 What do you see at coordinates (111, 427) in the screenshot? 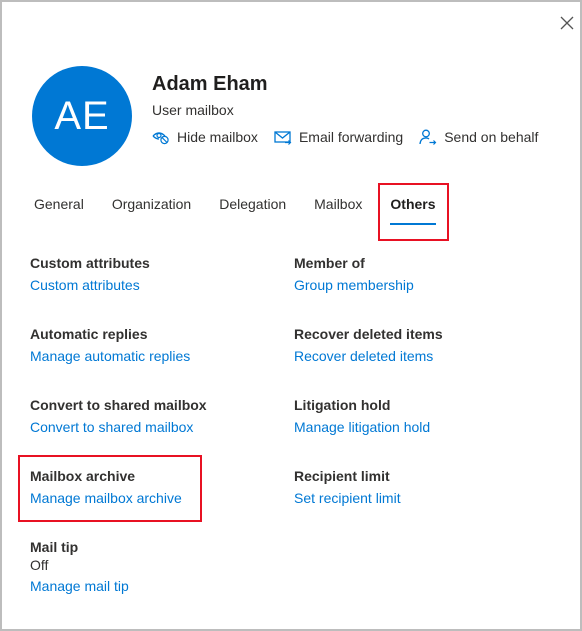
I see `convert-to-shared-mailbox-link: Convert to shared mailbox` at bounding box center [111, 427].